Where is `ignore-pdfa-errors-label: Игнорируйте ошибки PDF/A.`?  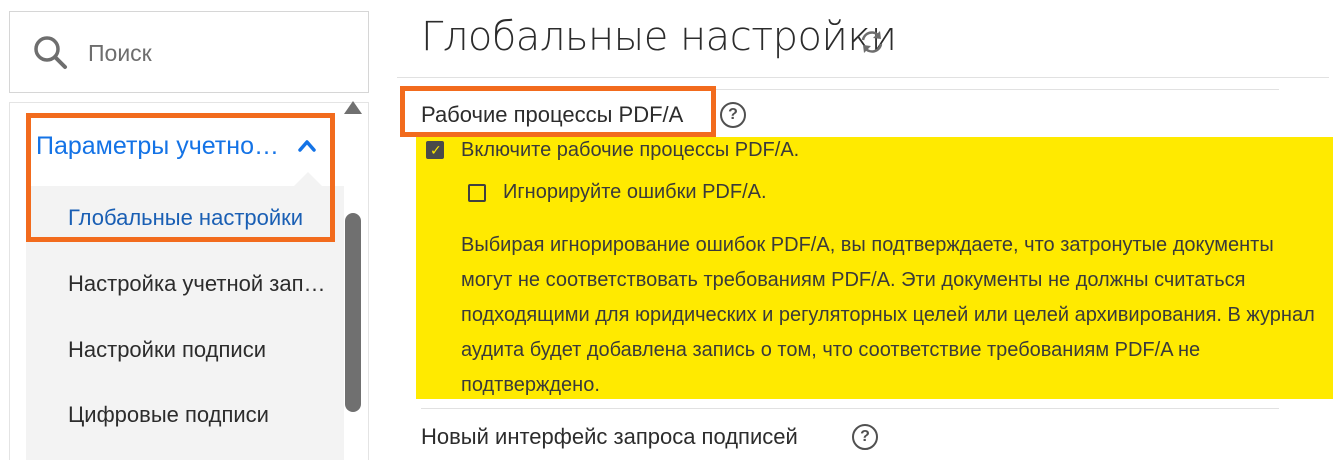 ignore-pdfa-errors-label: Игнорируйте ошибки PDF/A. is located at coordinates (635, 192).